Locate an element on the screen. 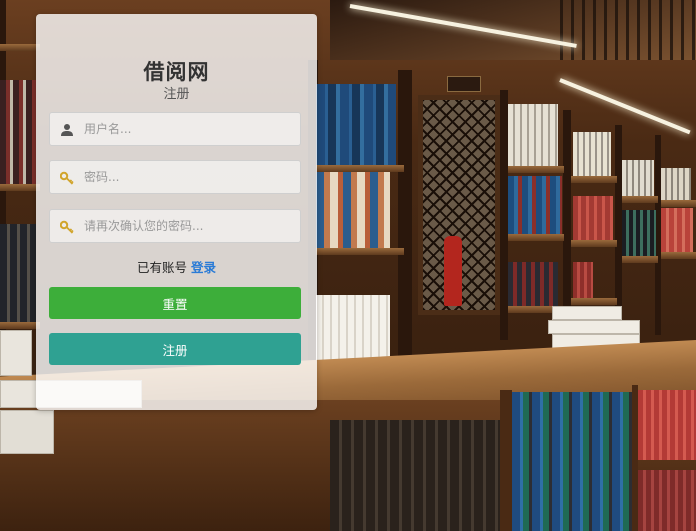 This screenshot has width=696, height=531. reset-button: 重置 is located at coordinates (175, 303).